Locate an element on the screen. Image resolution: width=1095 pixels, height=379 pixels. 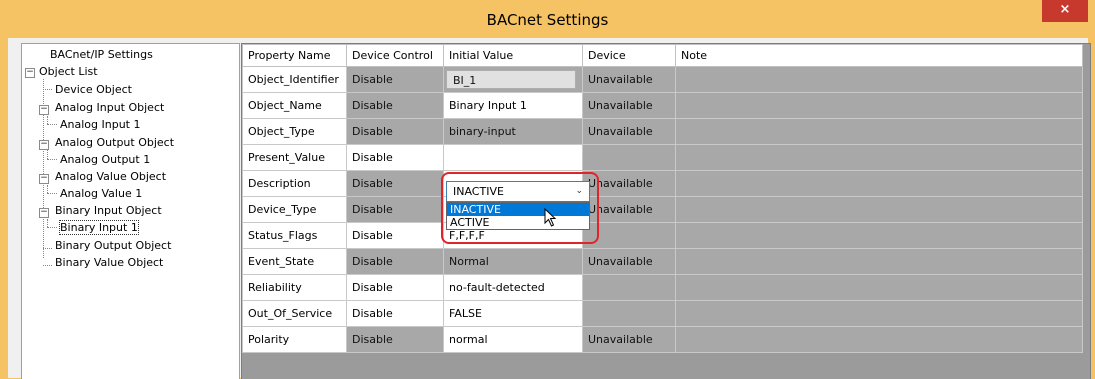
column-header-device-control: Device Control is located at coordinates (395, 55).